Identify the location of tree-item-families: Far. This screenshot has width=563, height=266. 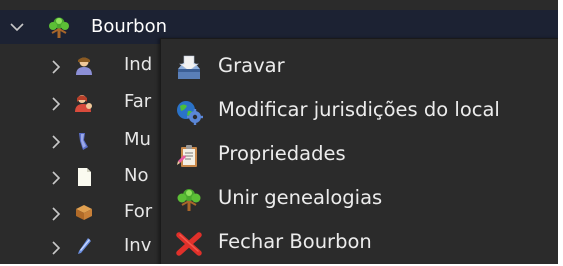
(80, 103).